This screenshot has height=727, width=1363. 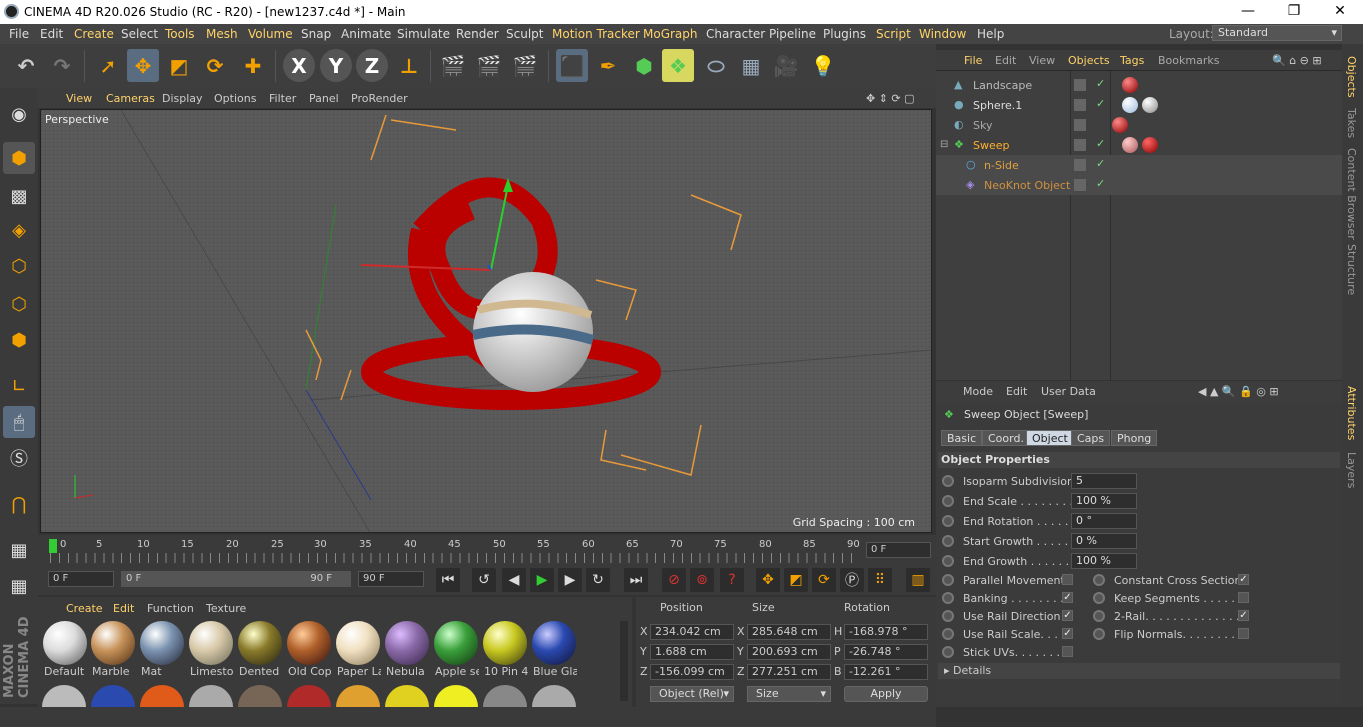 What do you see at coordinates (608, 65) in the screenshot?
I see `pen-spline-icon: ✒` at bounding box center [608, 65].